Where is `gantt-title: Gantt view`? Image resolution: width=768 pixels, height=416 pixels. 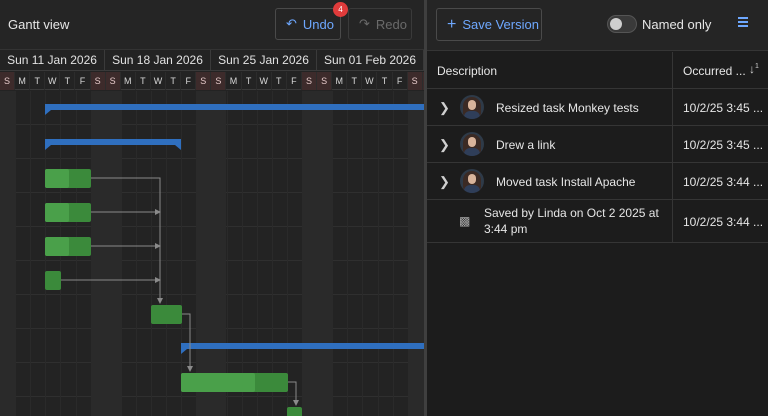
gantt-title: Gantt view is located at coordinates (39, 24).